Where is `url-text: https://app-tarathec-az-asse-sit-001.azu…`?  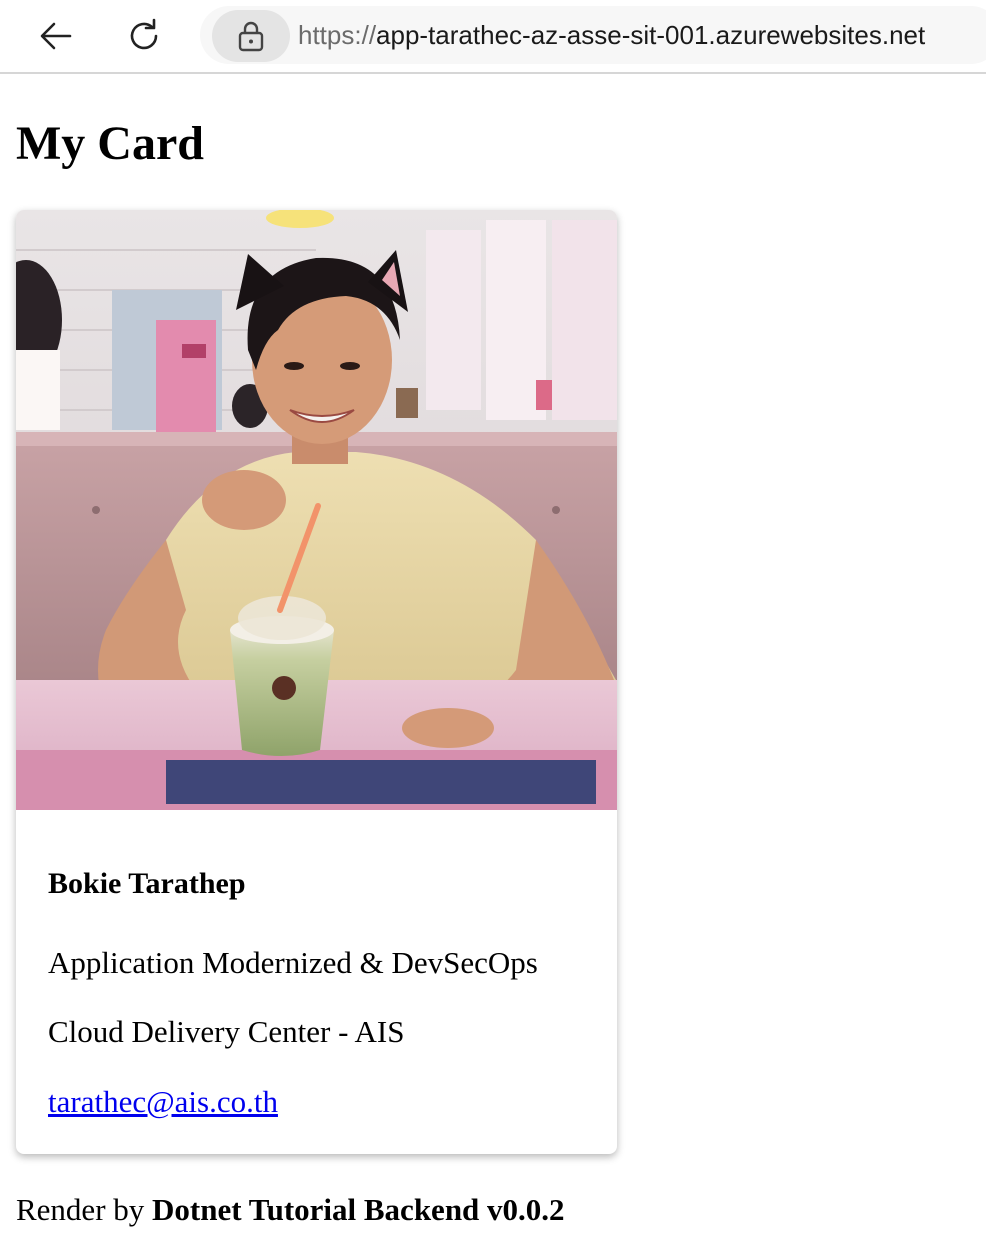 url-text: https://app-tarathec-az-asse-sit-001.azu… is located at coordinates (611, 35).